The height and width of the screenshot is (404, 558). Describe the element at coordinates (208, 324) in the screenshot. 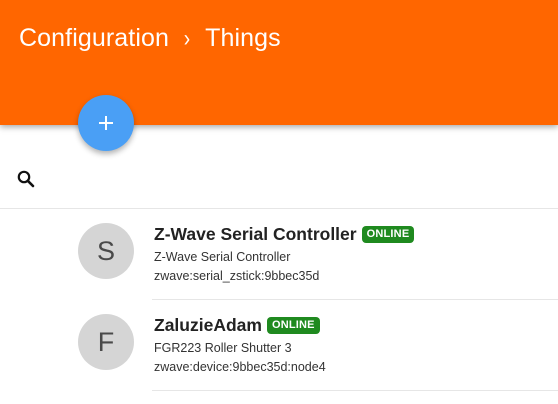

I see `thing-name: ZaluzieAdam` at that location.